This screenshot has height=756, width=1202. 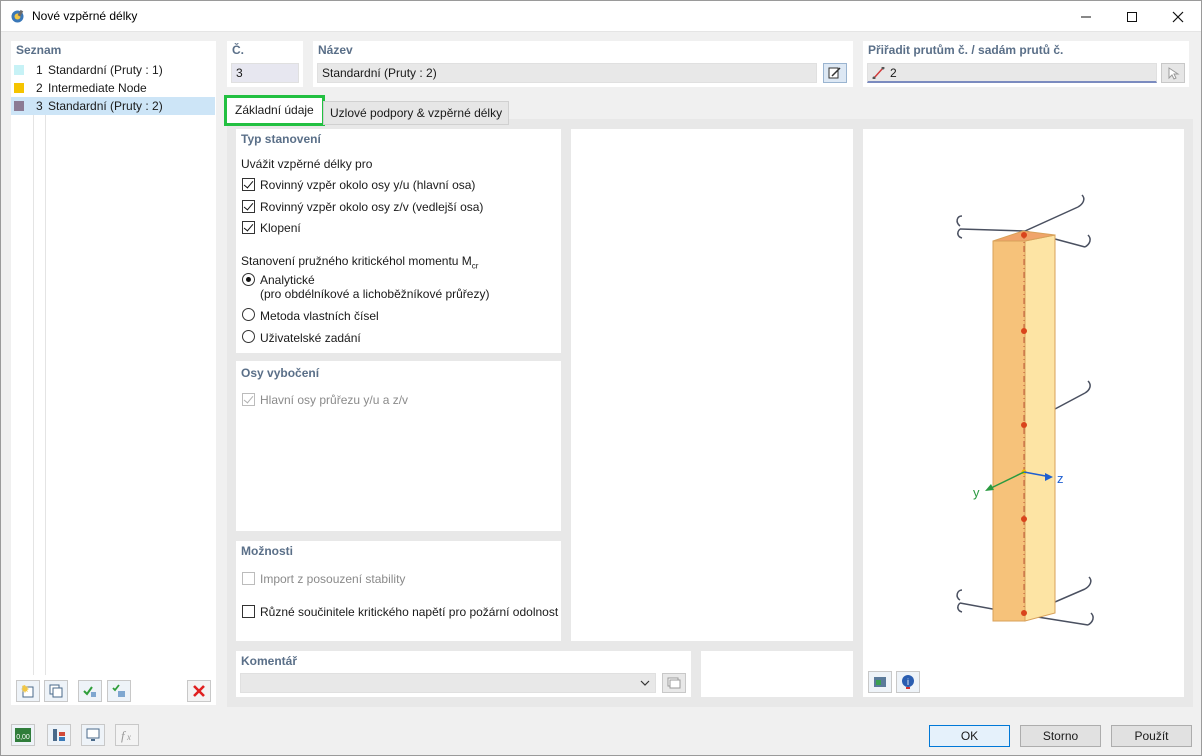 I want to click on maximize-icon, so click(x=1132, y=16).